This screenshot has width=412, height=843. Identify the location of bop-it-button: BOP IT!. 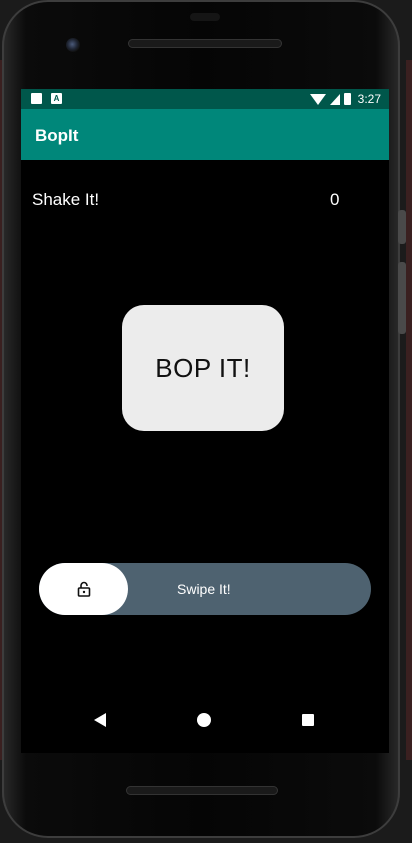
(203, 368).